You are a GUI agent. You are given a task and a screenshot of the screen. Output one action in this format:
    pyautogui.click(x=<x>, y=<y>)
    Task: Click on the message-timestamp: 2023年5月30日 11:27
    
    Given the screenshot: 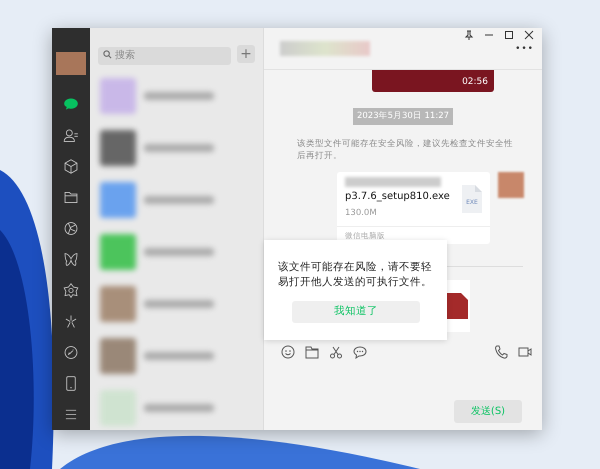 What is the action you would take?
    pyautogui.click(x=403, y=116)
    